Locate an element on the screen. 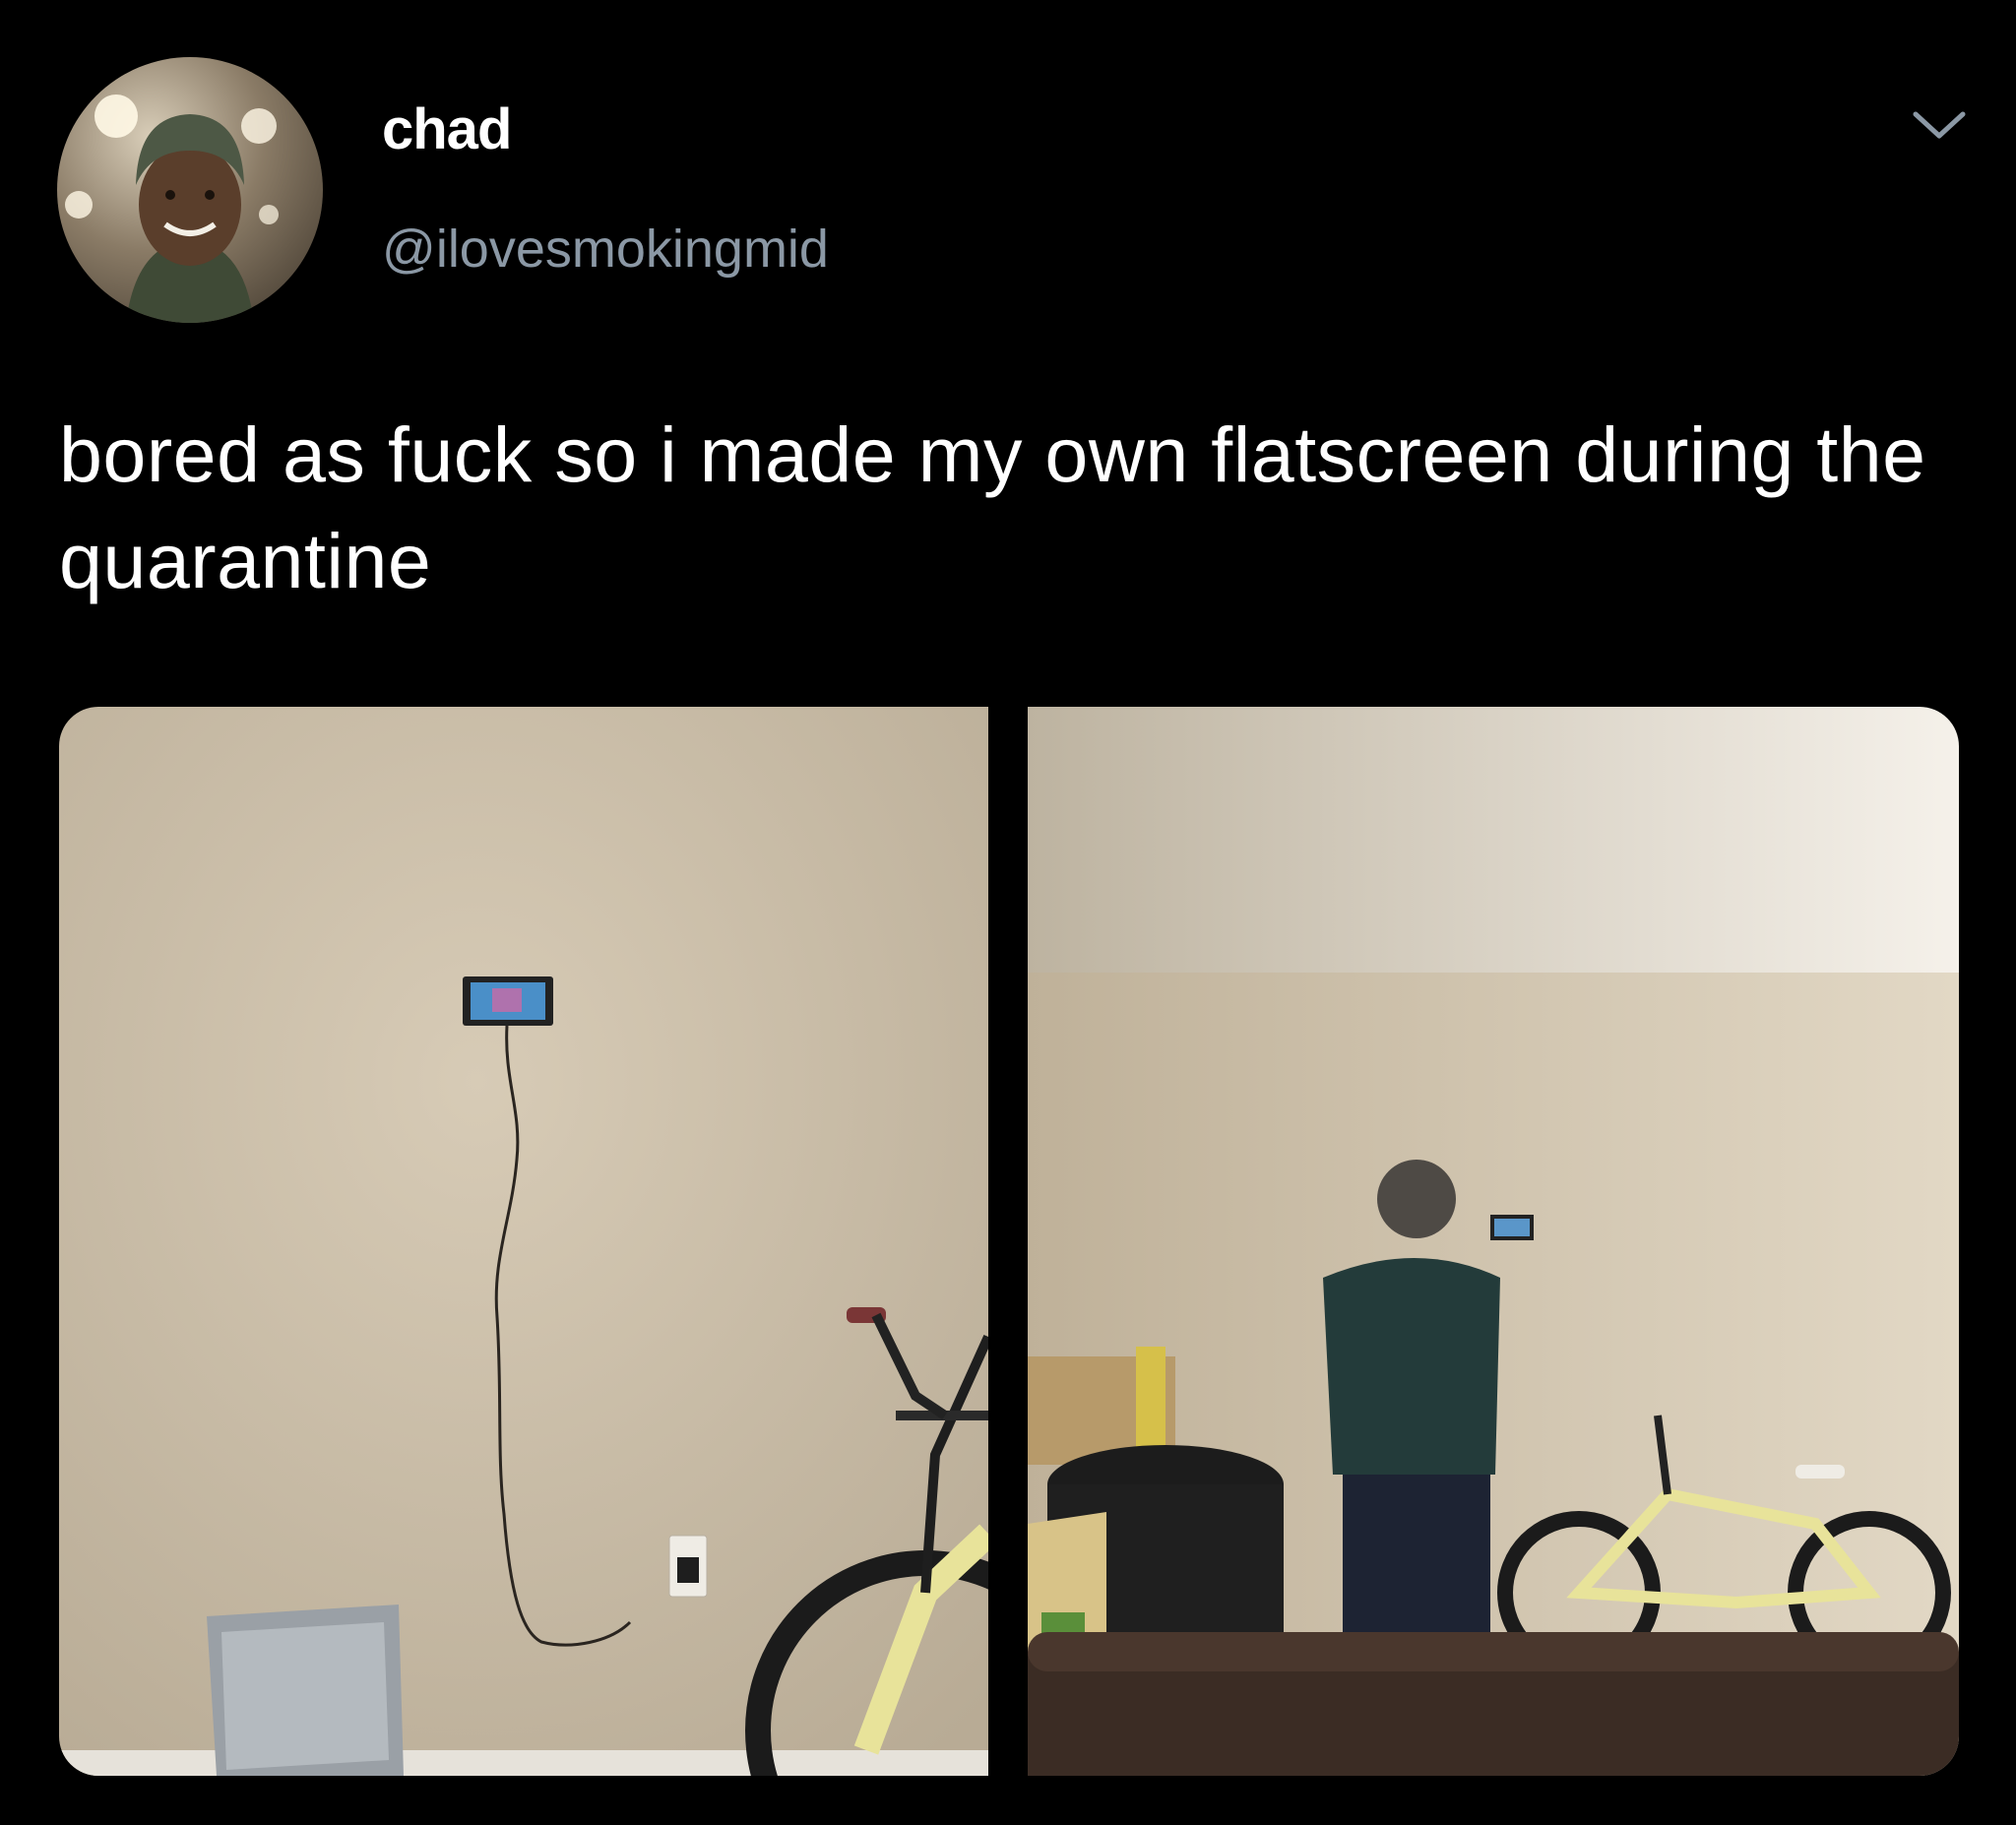 Image resolution: width=2016 pixels, height=1825 pixels. avatar is located at coordinates (190, 190).